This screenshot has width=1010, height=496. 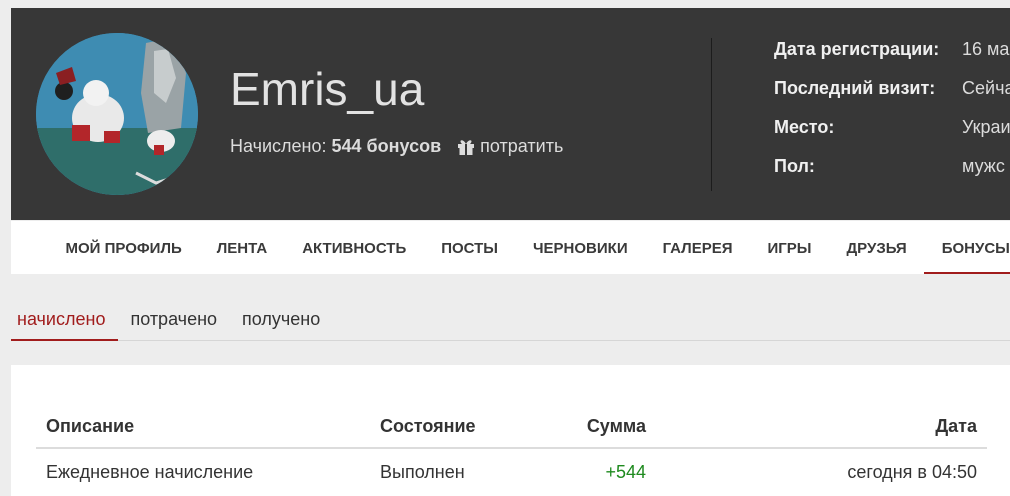 I want to click on column-header-description: Описание, so click(x=90, y=426).